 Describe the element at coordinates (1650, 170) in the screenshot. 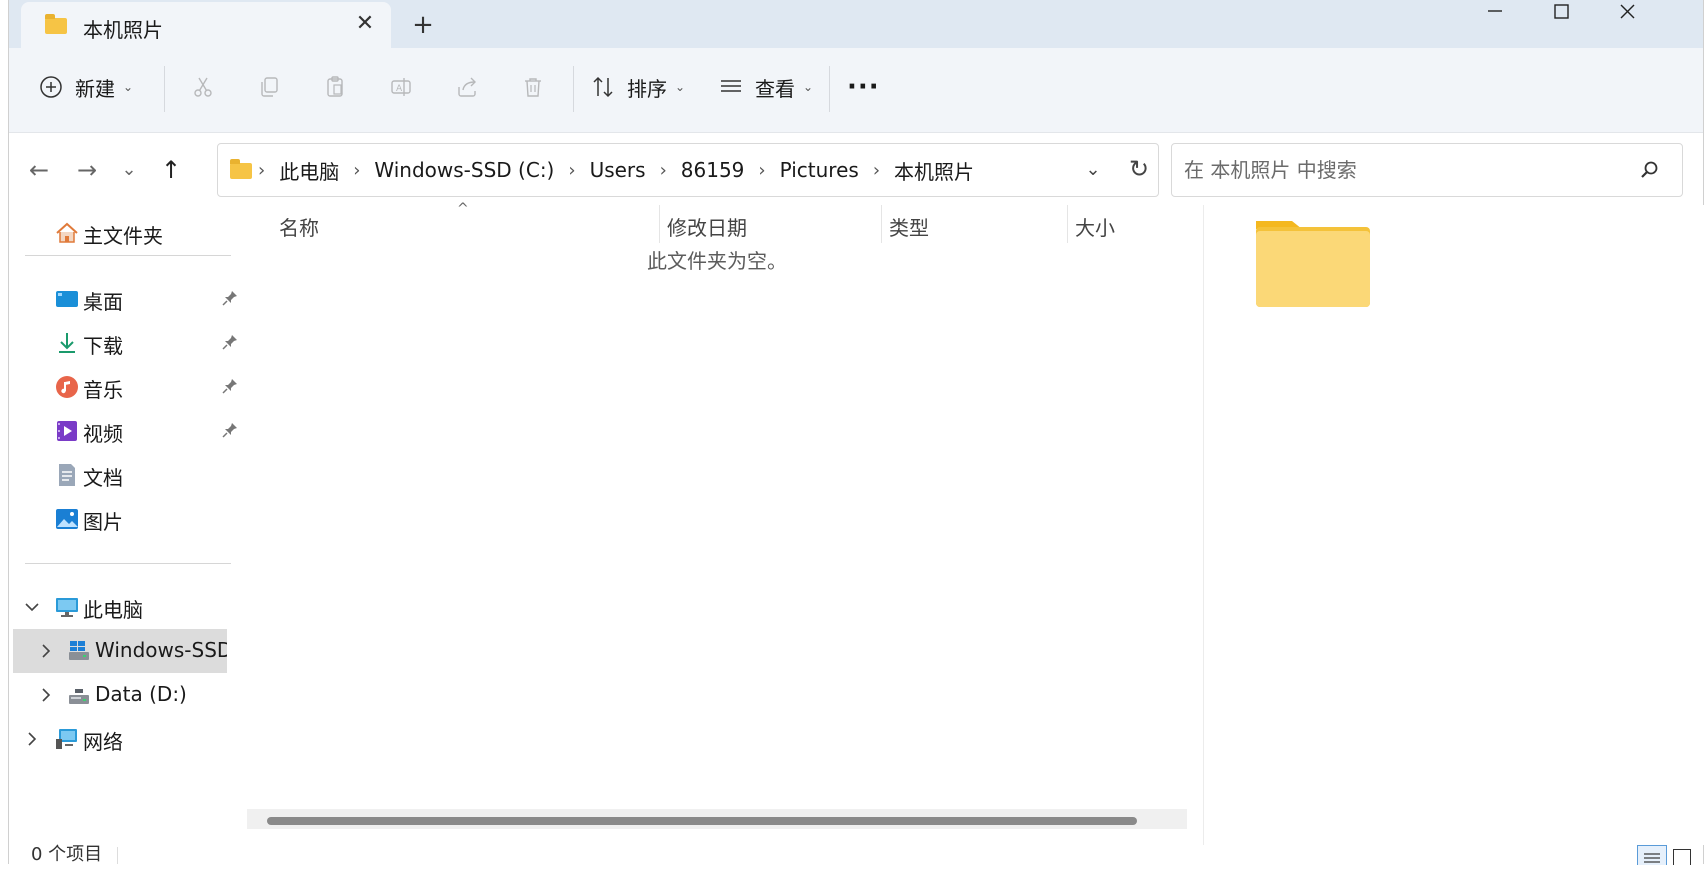

I see `search-icon` at that location.